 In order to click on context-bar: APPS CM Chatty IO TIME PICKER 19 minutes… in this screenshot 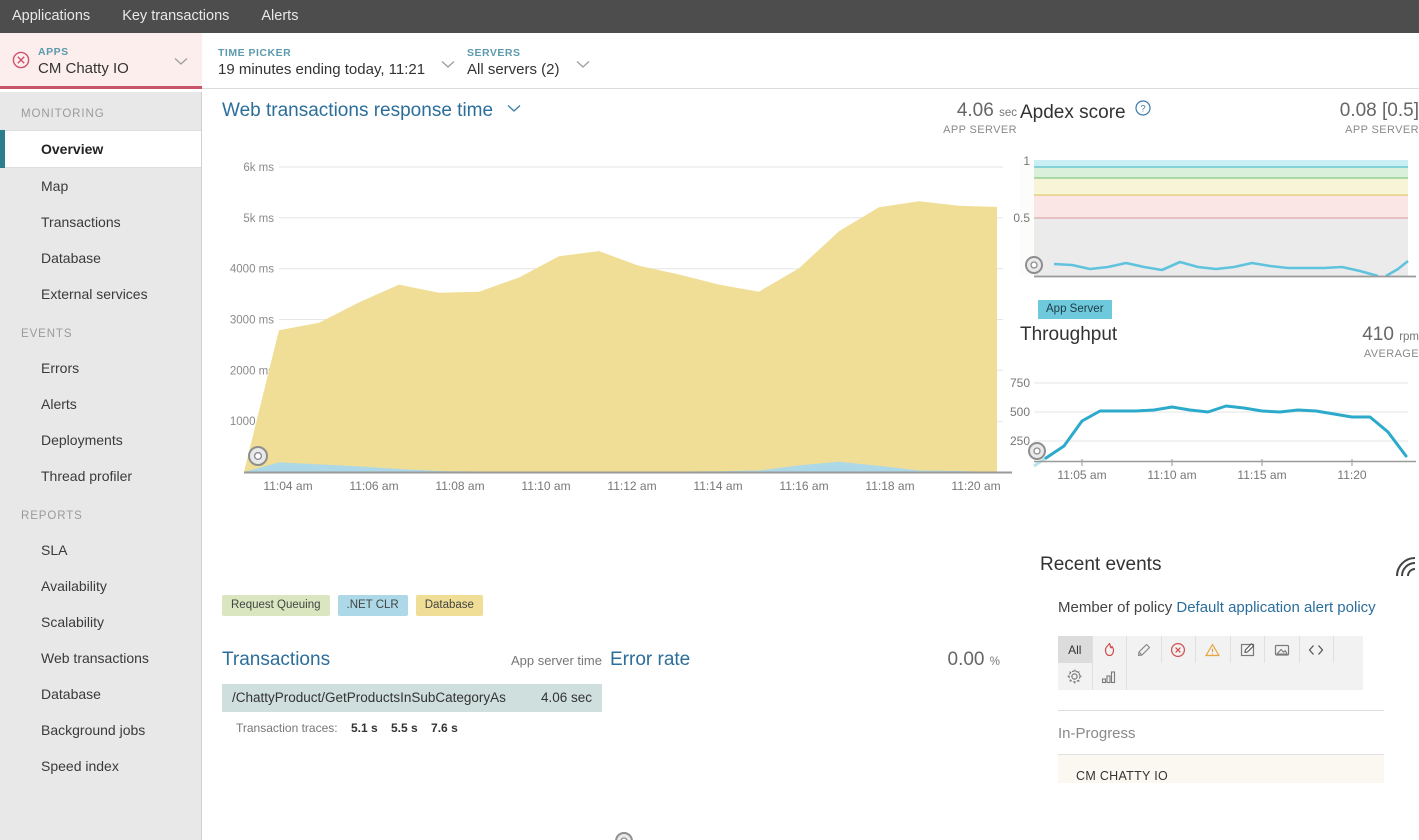, I will do `click(709, 61)`.